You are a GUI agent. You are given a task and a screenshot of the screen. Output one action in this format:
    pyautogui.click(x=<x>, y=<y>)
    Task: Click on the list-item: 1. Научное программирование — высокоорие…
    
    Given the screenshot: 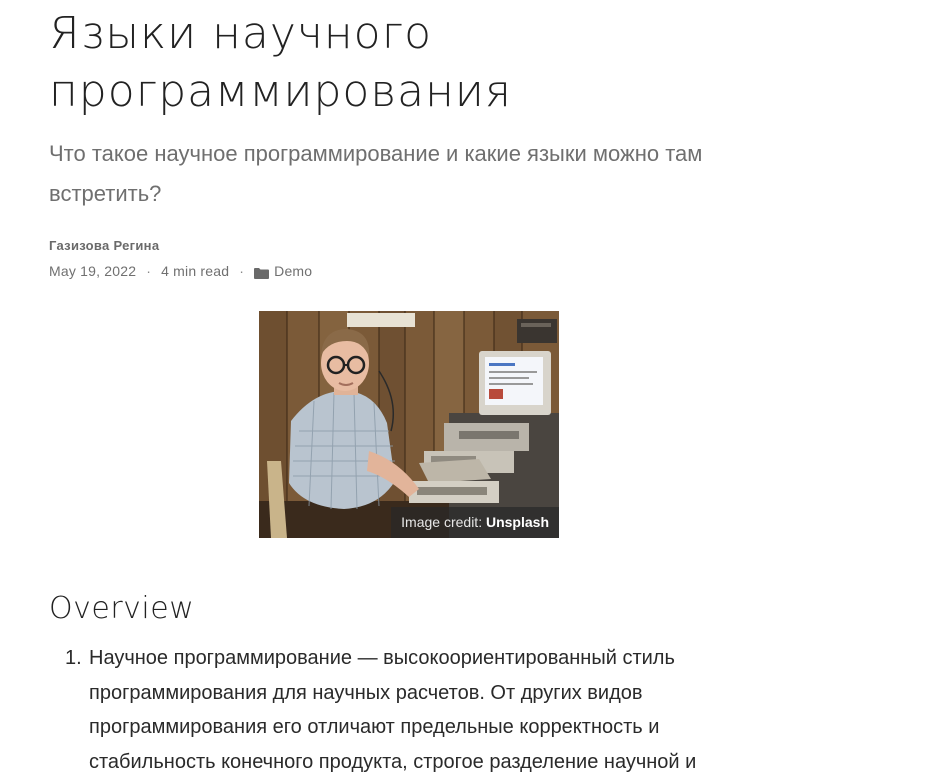 What is the action you would take?
    pyautogui.click(x=409, y=710)
    